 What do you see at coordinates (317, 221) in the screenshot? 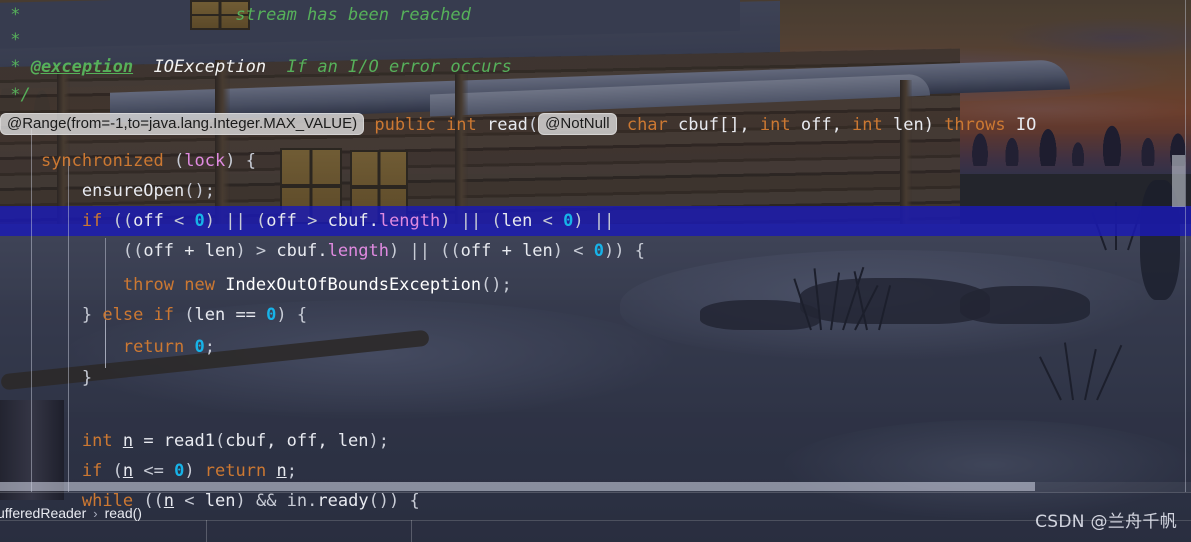
I see `code-token: >` at bounding box center [317, 221].